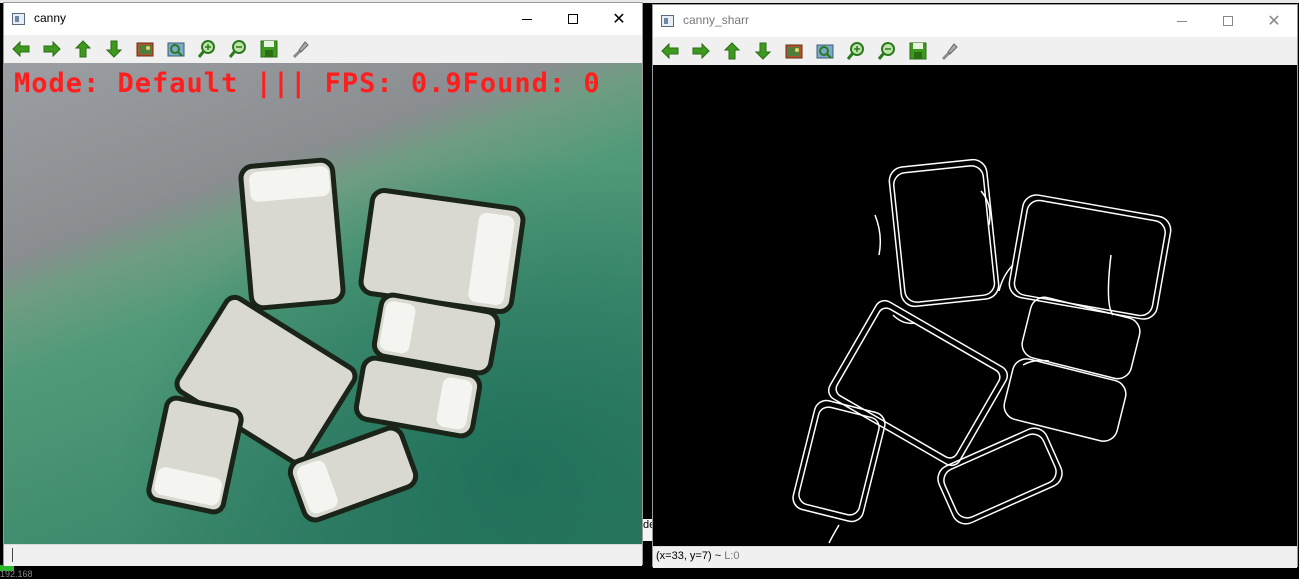 This screenshot has height=579, width=1299. What do you see at coordinates (50, 18) in the screenshot?
I see `window-title: canny` at bounding box center [50, 18].